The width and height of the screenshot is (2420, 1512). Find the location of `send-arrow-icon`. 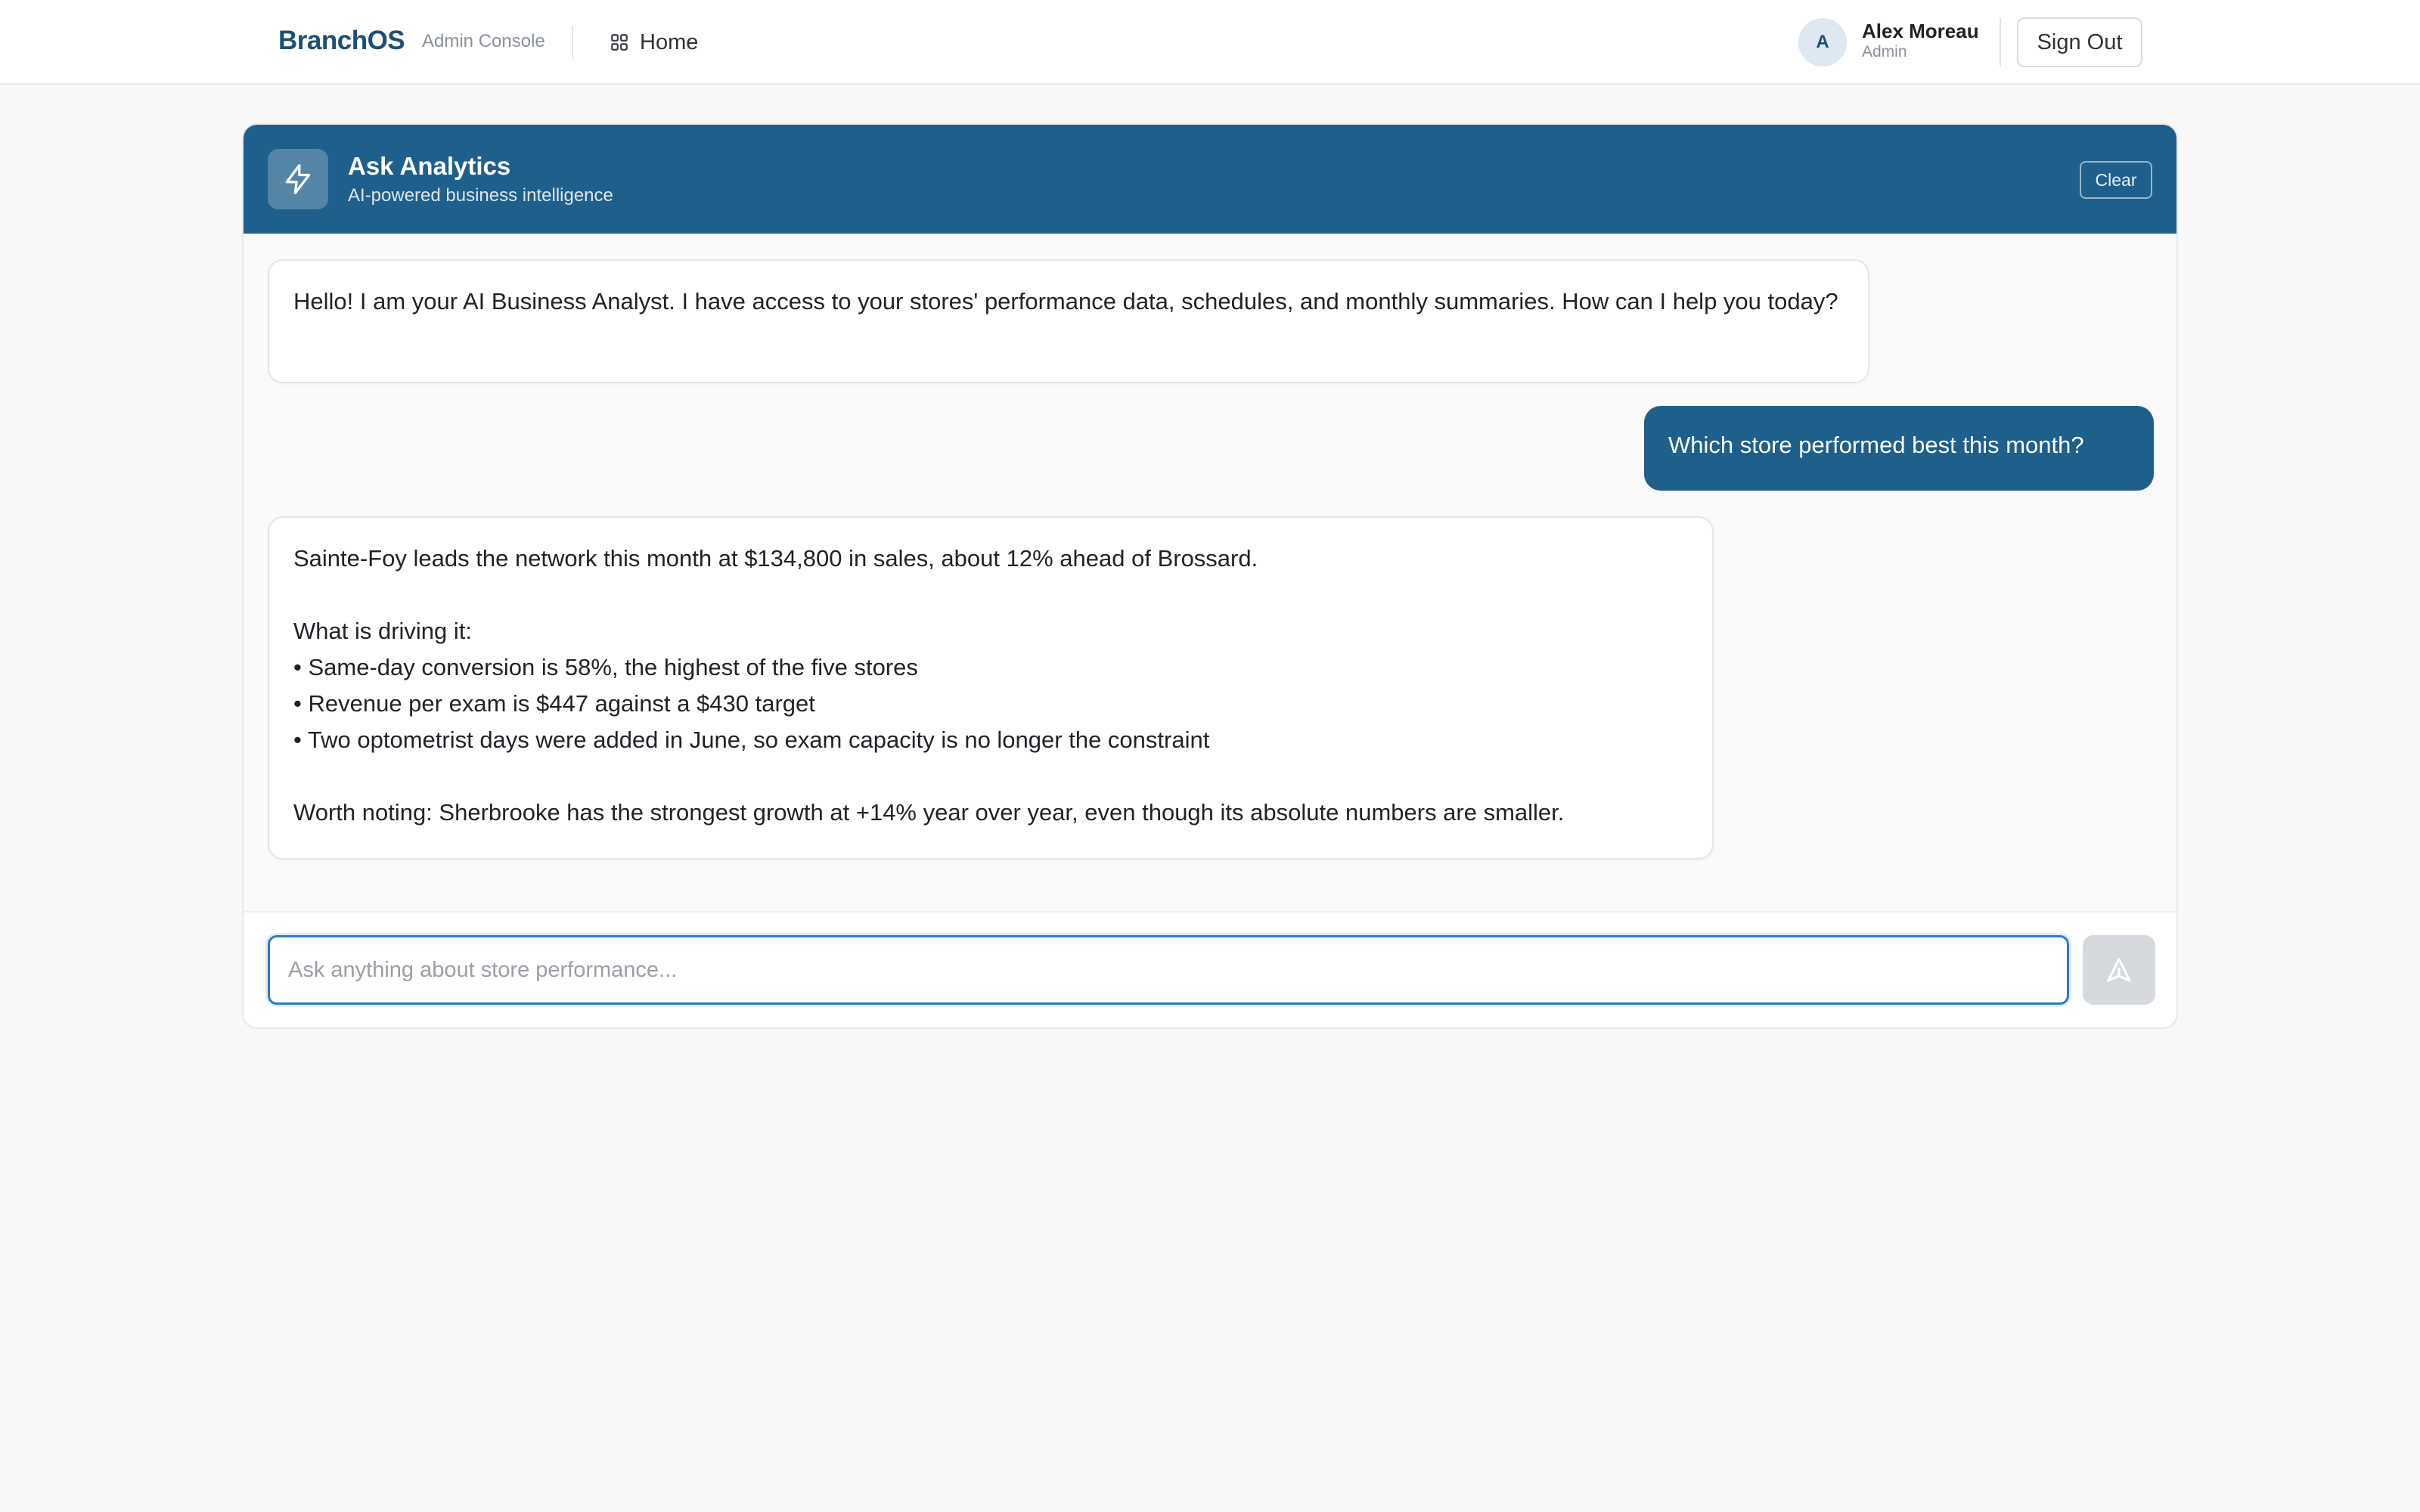

send-arrow-icon is located at coordinates (2119, 970).